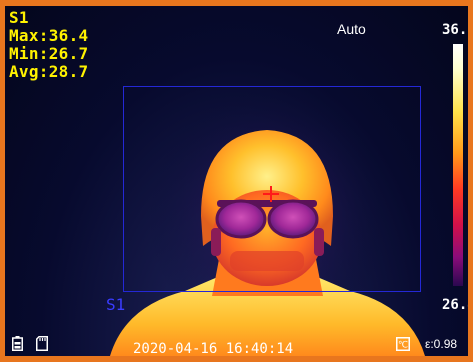 Image resolution: width=473 pixels, height=362 pixels. I want to click on celsius-icon: ℃, so click(403, 344).